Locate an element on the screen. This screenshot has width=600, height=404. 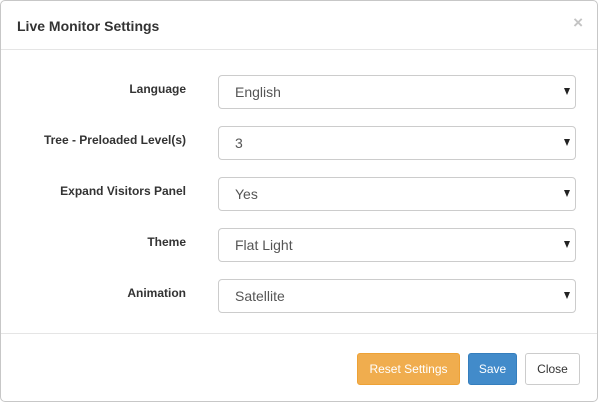
animation-label: Animation is located at coordinates (156, 293).